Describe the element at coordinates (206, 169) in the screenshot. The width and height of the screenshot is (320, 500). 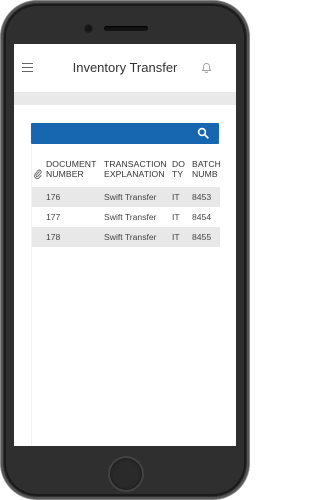
I see `column-header-batch-number: BATCH NUMB` at that location.